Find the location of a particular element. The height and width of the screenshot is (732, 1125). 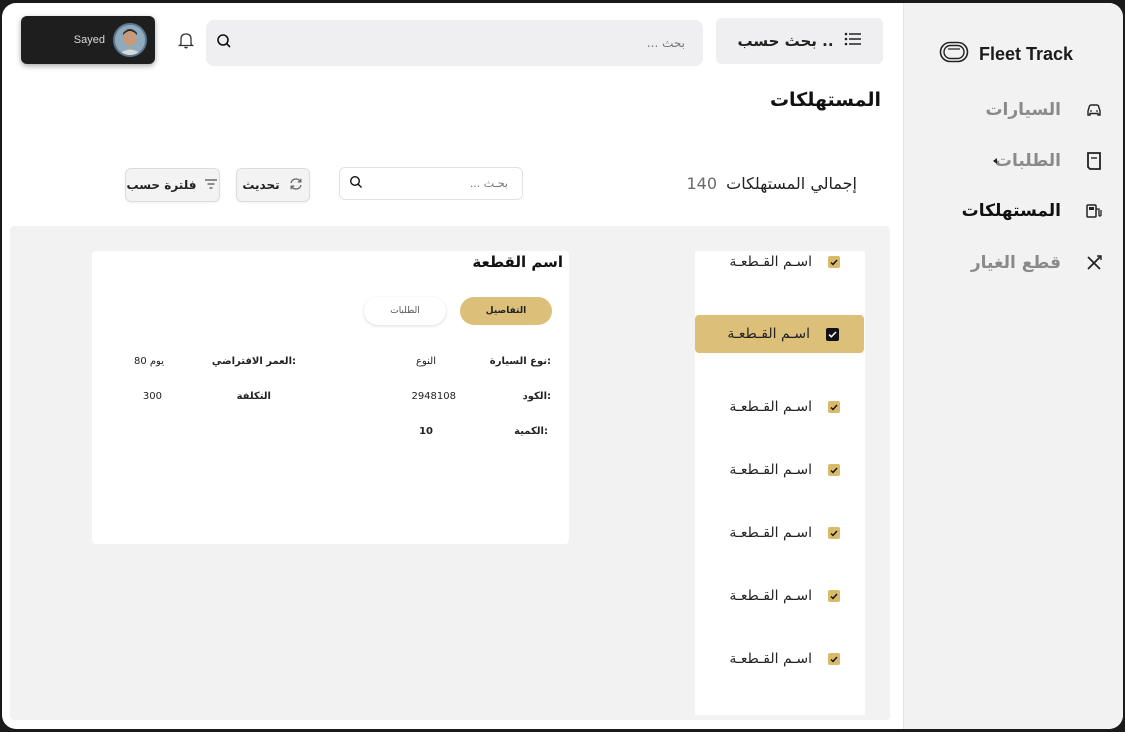

sidebar-item-label: المستهلكات is located at coordinates (1011, 211).